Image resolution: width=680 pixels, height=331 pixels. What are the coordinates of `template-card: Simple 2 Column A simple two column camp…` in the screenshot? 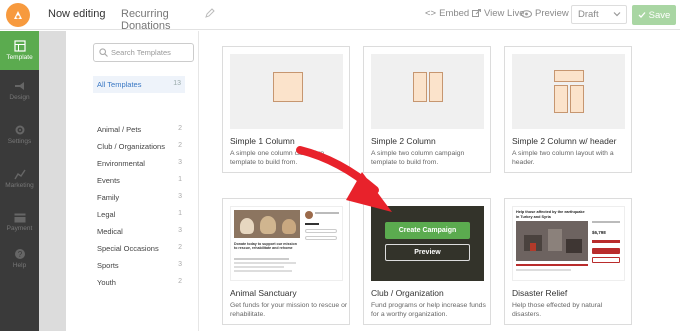 It's located at (427, 109).